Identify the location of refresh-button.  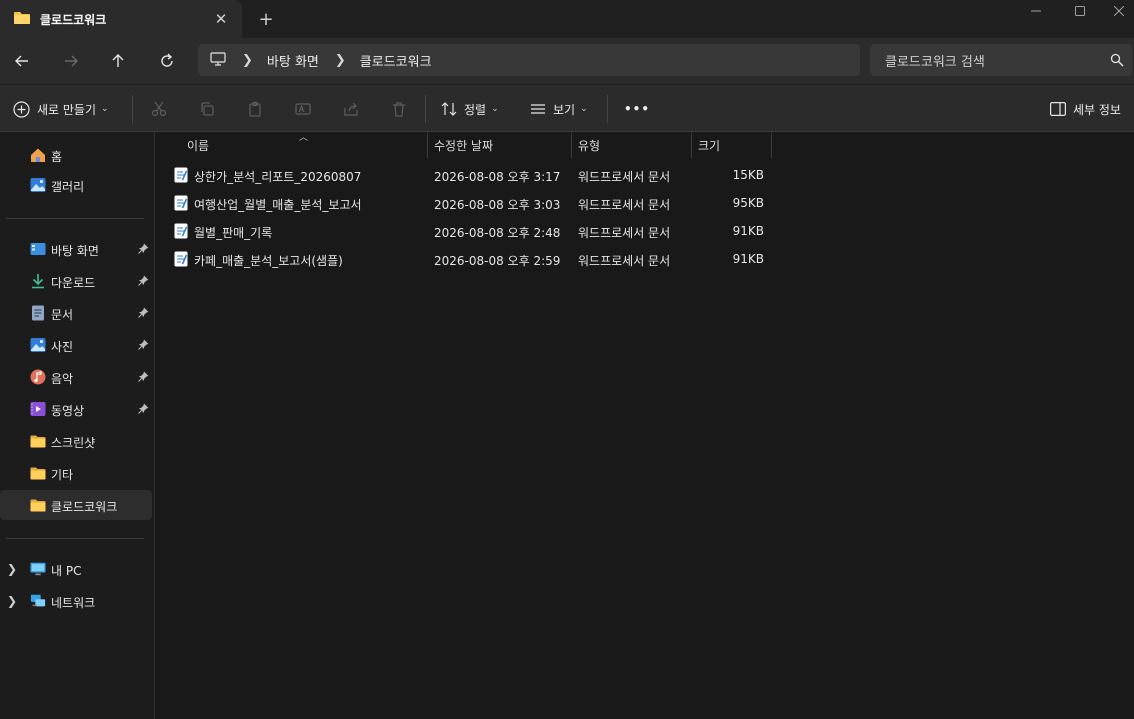
(167, 61).